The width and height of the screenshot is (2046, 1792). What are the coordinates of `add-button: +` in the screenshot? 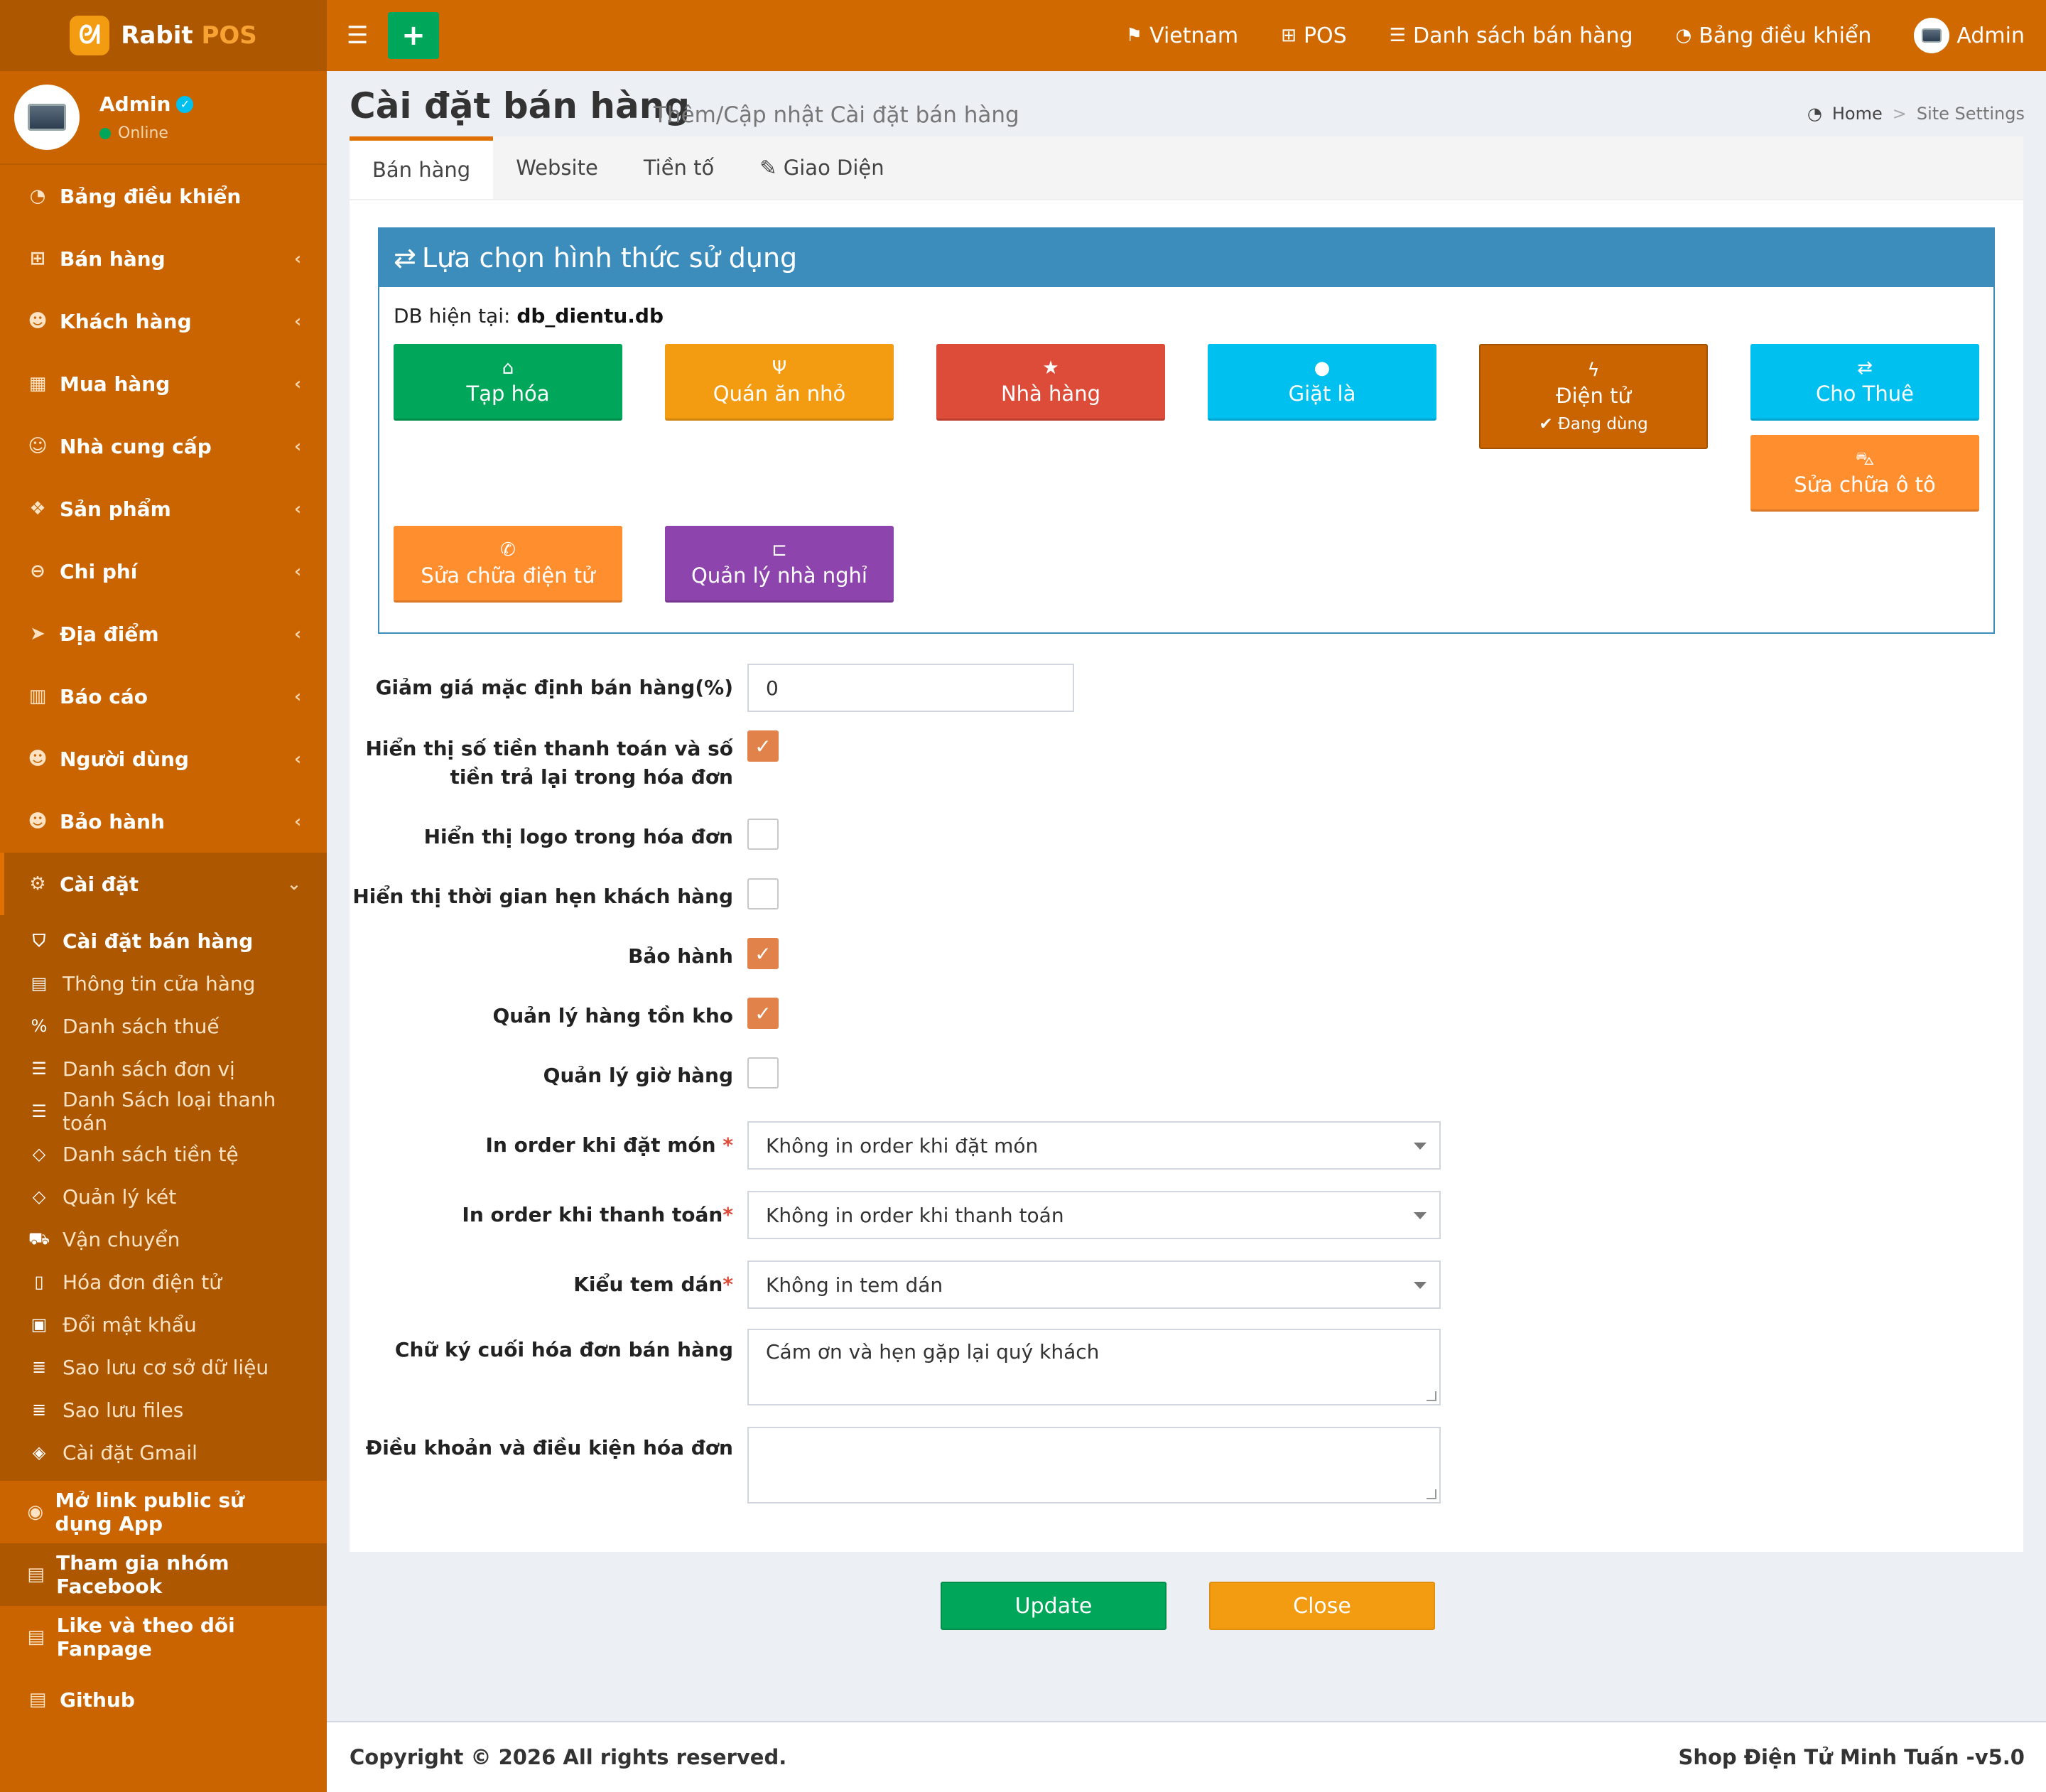 It's located at (414, 35).